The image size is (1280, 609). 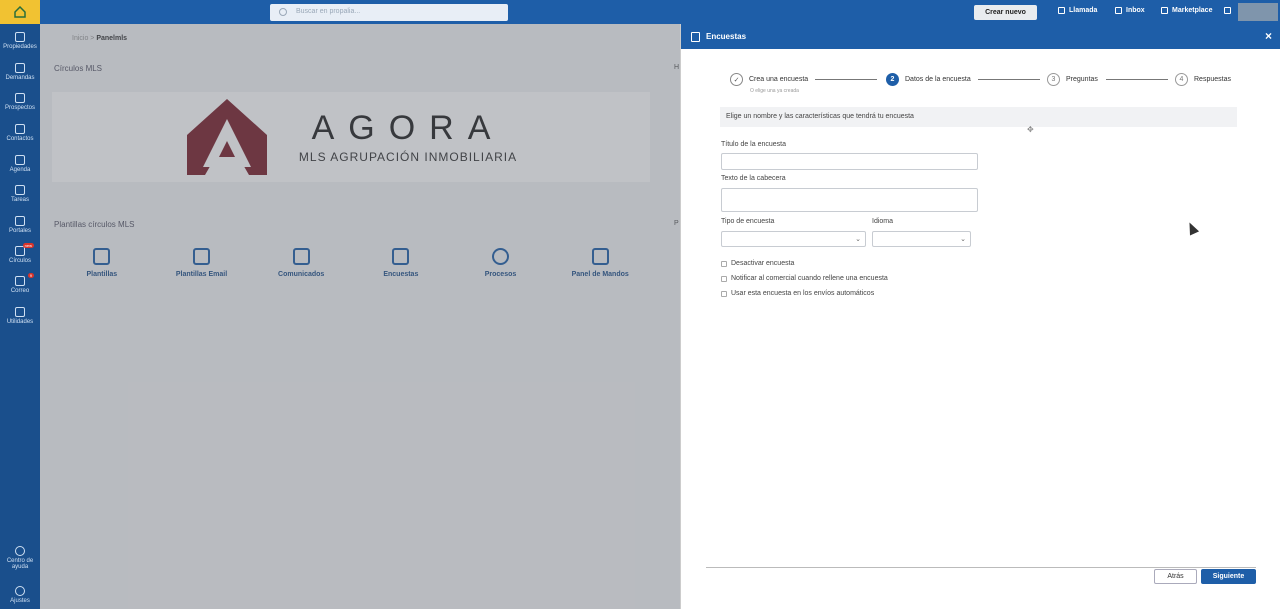 I want to click on chat-icon, so click(x=1118, y=10).